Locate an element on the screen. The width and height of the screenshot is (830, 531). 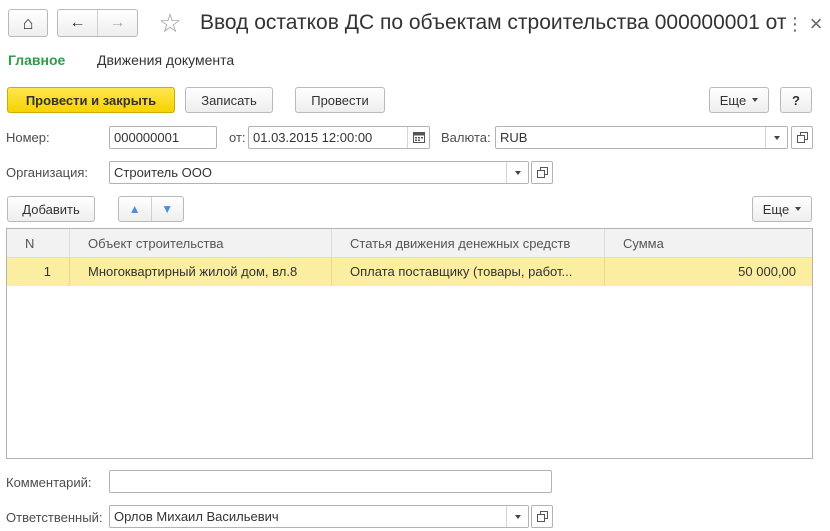
organization-dropdown-button is located at coordinates (517, 172).